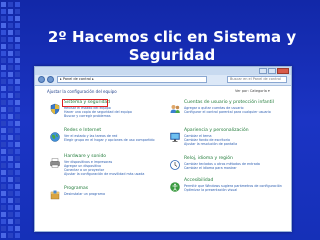 This screenshot has height=240, width=320. Describe the element at coordinates (50, 79) in the screenshot. I see `forward-arrow-icon` at that location.